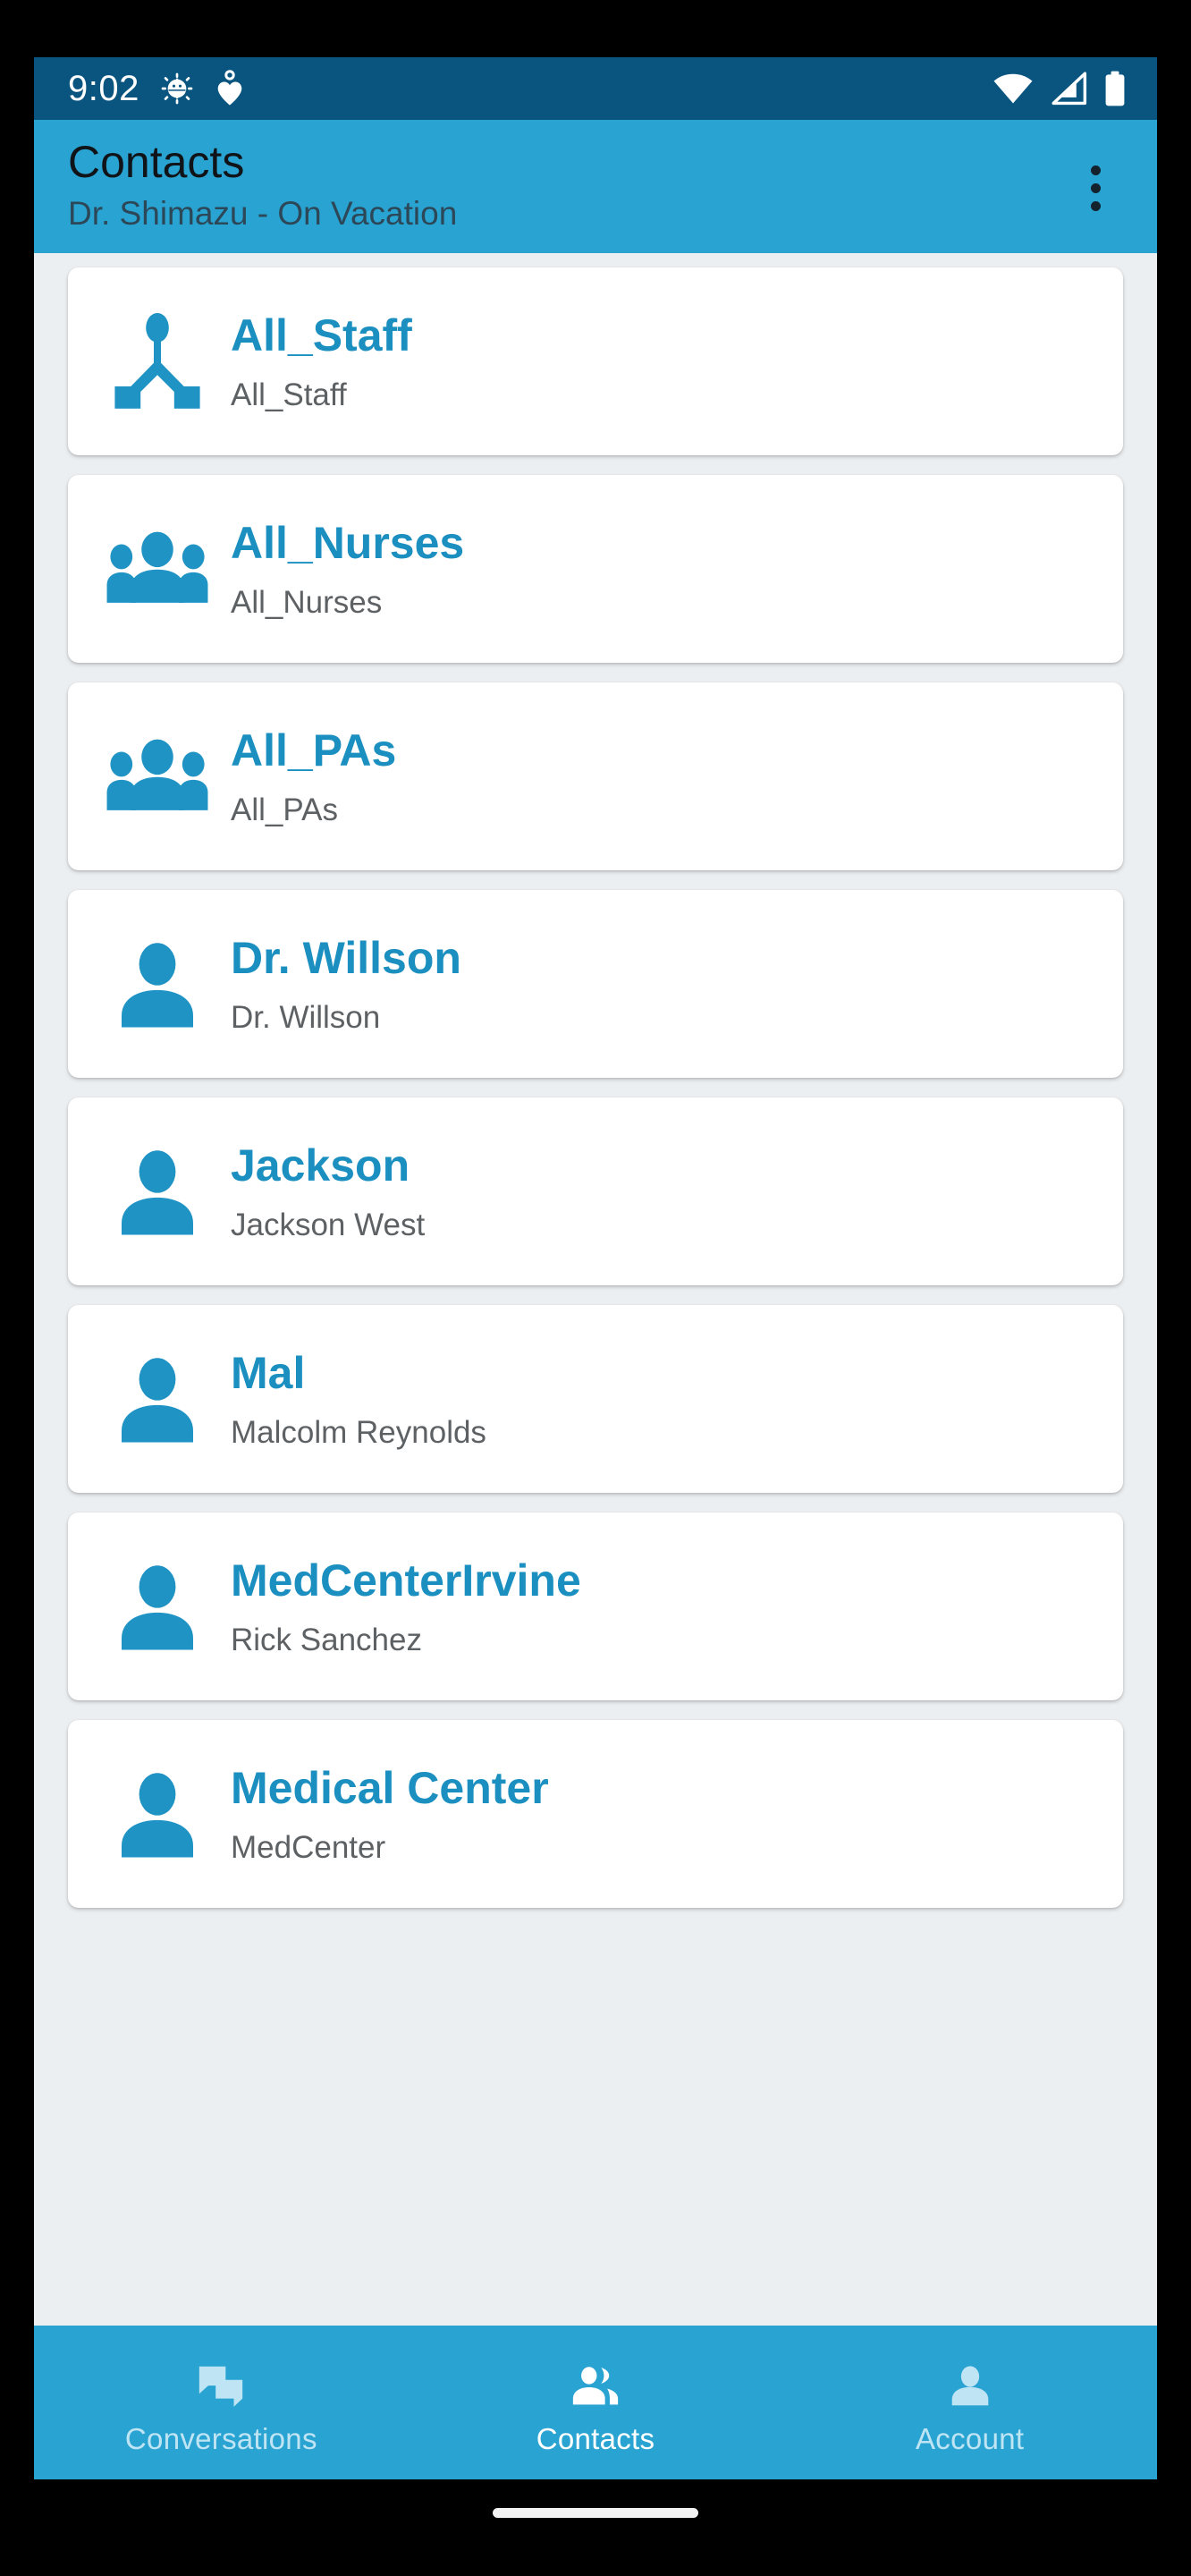 Image resolution: width=1191 pixels, height=2576 pixels. I want to click on status-bar-right, so click(1059, 88).